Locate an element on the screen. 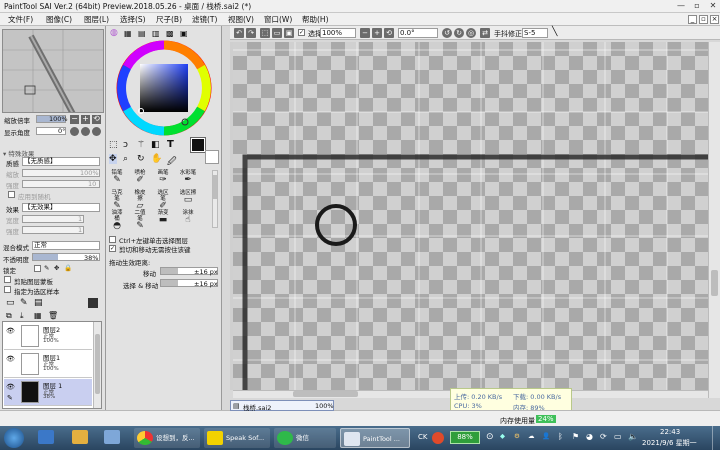 The width and height of the screenshot is (720, 450). selection-source-checkbox is located at coordinates (7, 289).